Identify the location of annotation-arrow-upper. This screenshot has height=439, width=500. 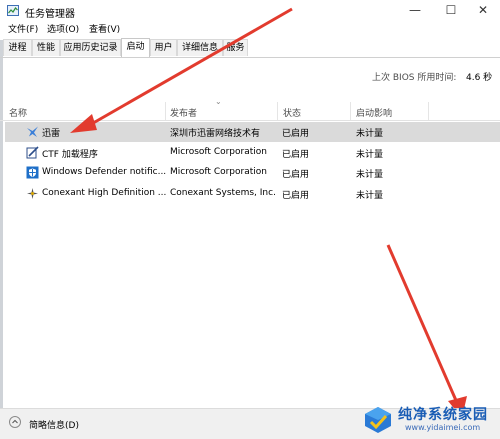
(181, 70).